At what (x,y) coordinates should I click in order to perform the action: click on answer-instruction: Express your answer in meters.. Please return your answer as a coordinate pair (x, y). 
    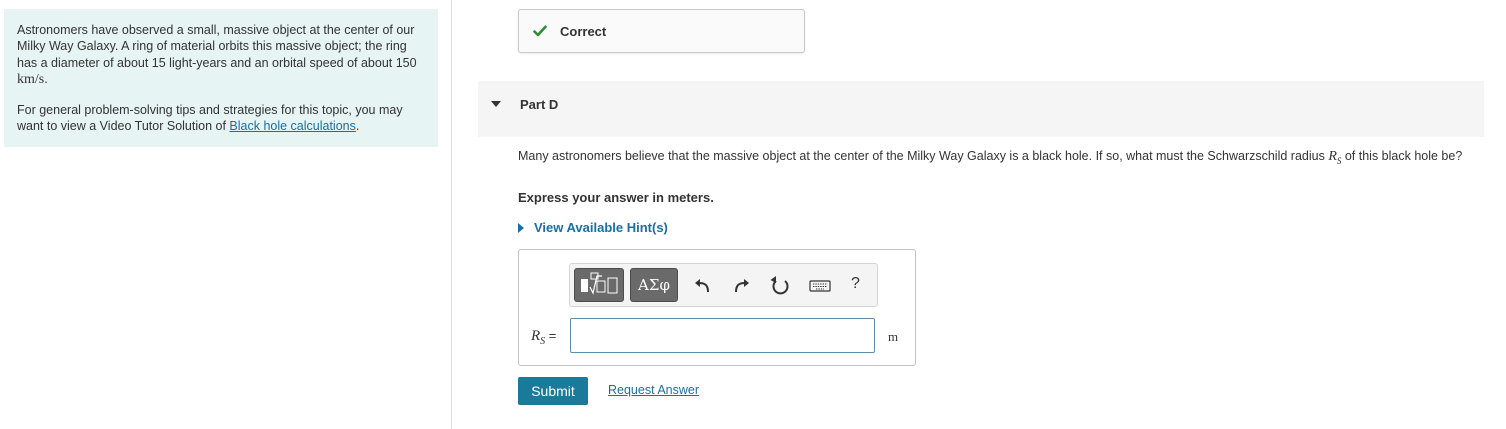
    Looking at the image, I should click on (616, 197).